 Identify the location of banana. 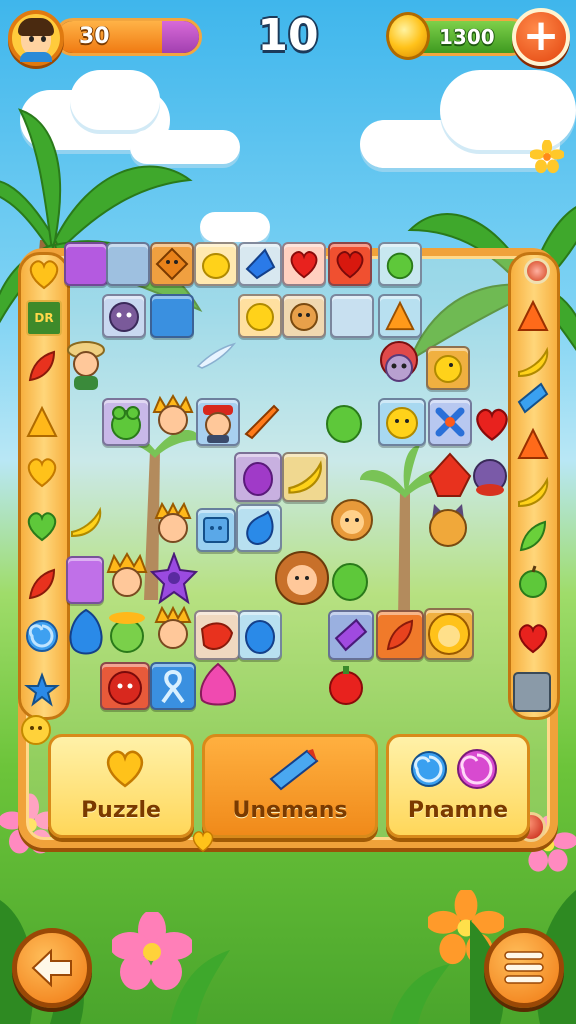
(86, 522).